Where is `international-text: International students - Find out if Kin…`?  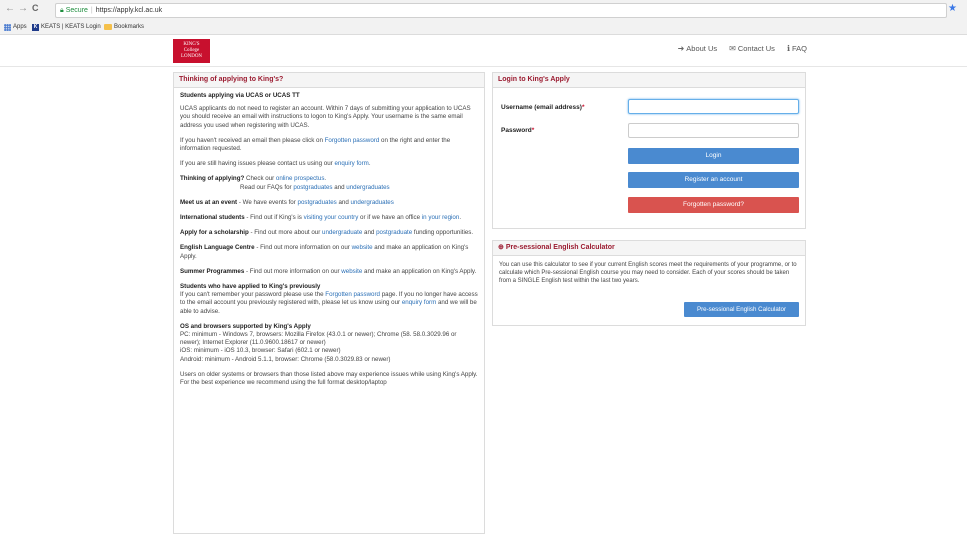 international-text: International students - Find out if Kin… is located at coordinates (329, 218).